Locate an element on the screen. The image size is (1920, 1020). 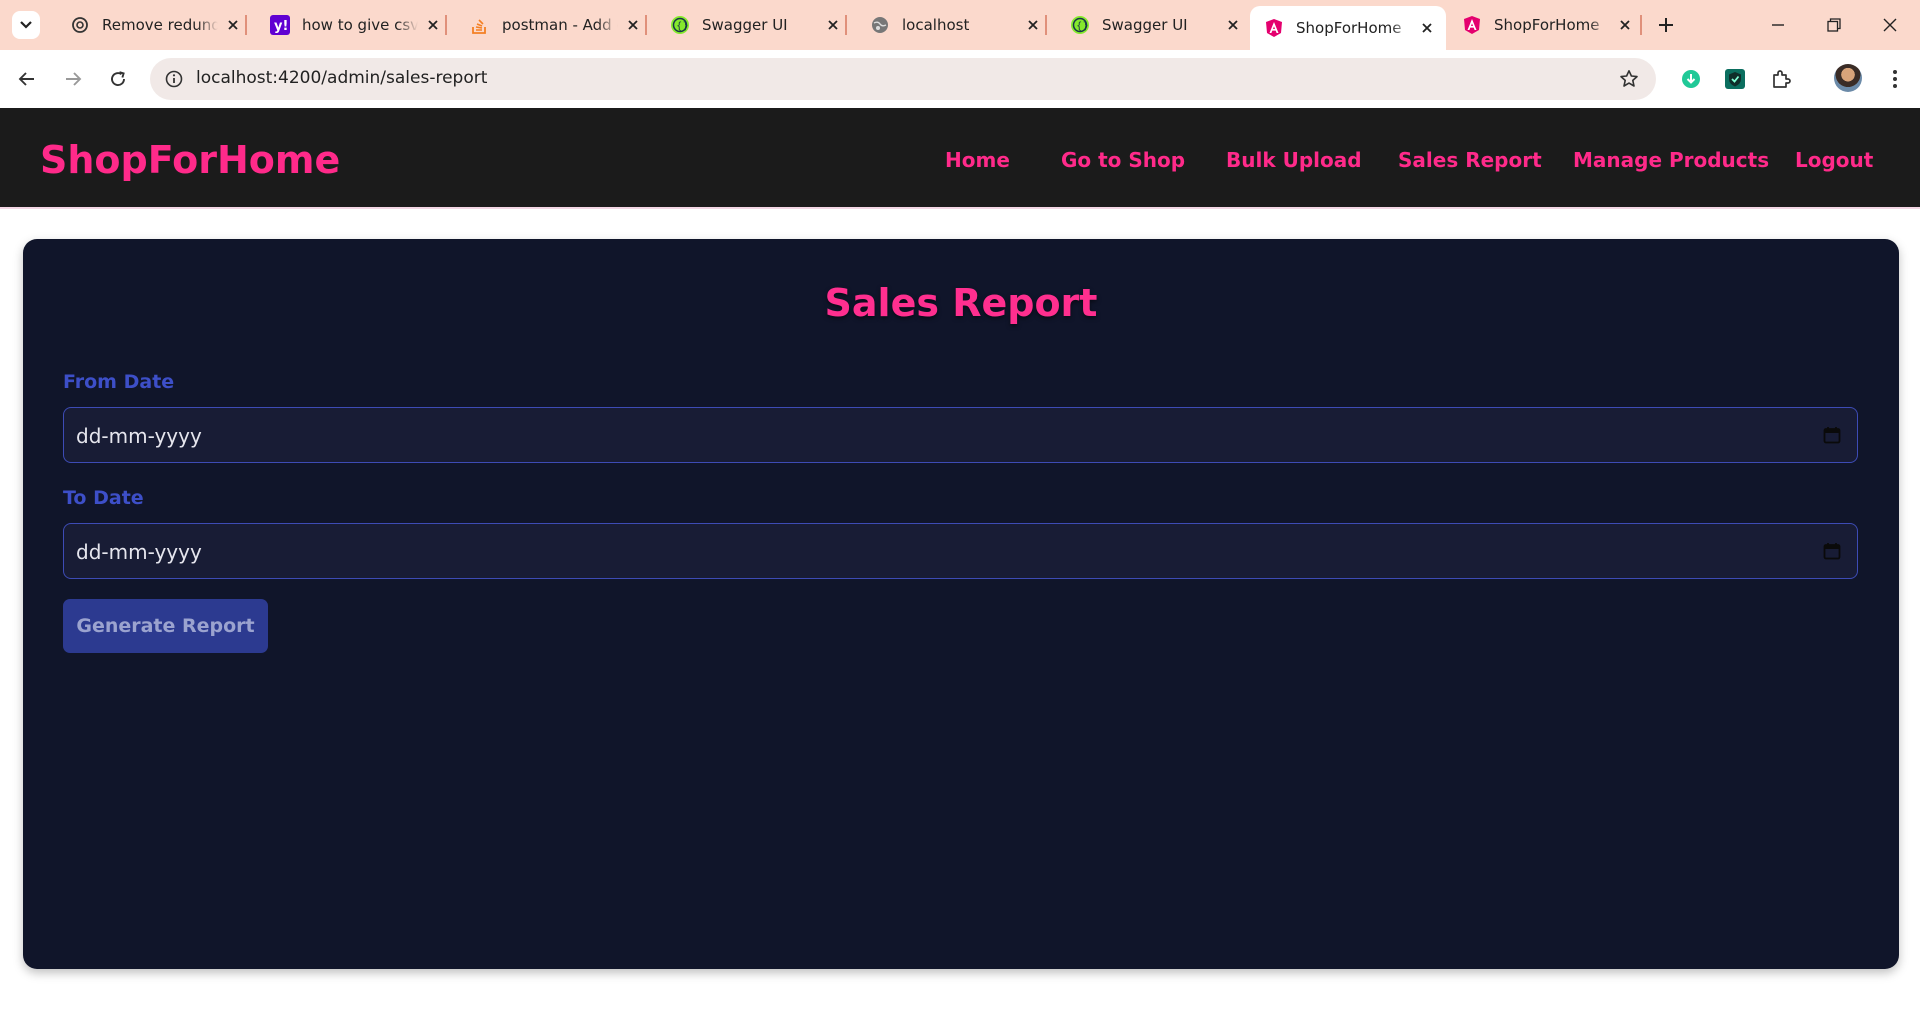
forward-button is located at coordinates (73, 79).